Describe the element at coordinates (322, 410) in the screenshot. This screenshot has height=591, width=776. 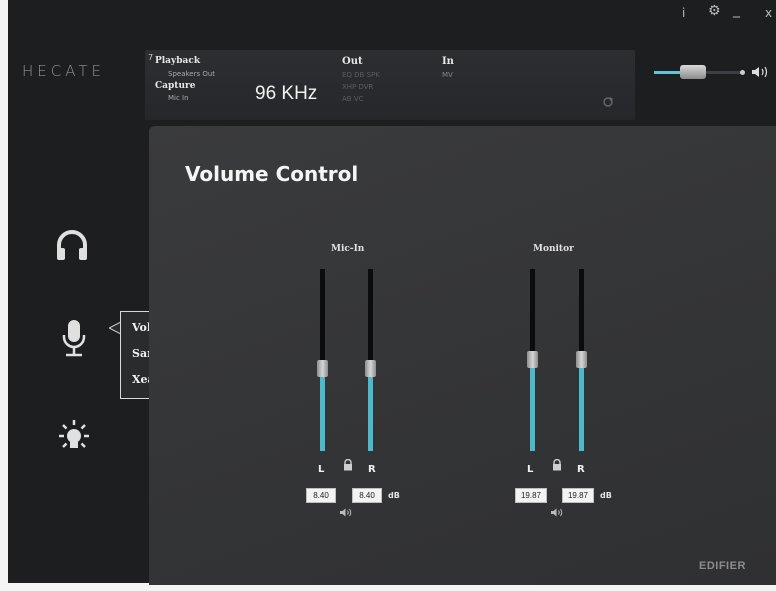
I see `mic-in-left-fill` at that location.